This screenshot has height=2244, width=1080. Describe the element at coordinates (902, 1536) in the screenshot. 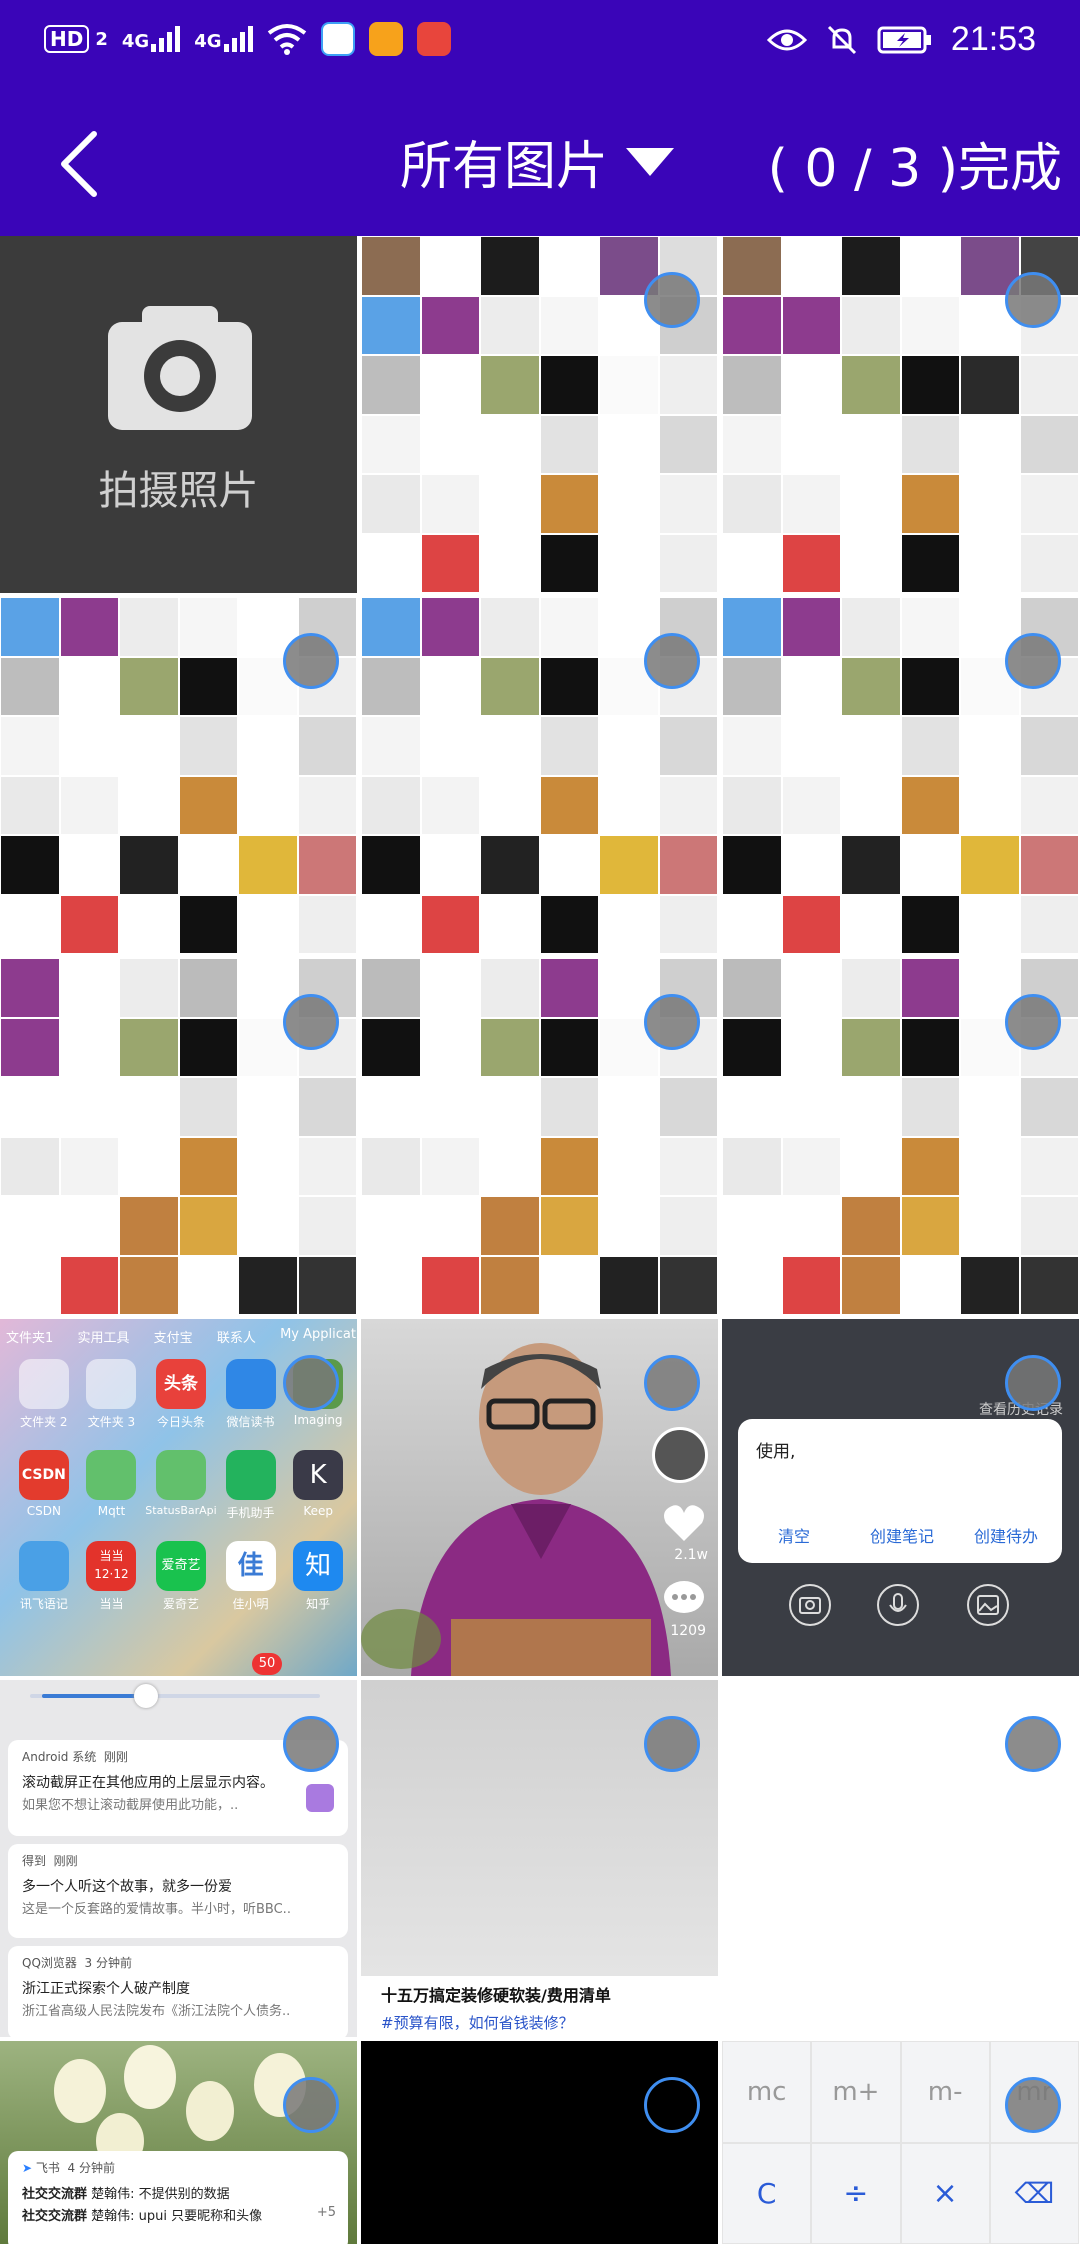

I see `create-note-button: 创建笔记` at that location.